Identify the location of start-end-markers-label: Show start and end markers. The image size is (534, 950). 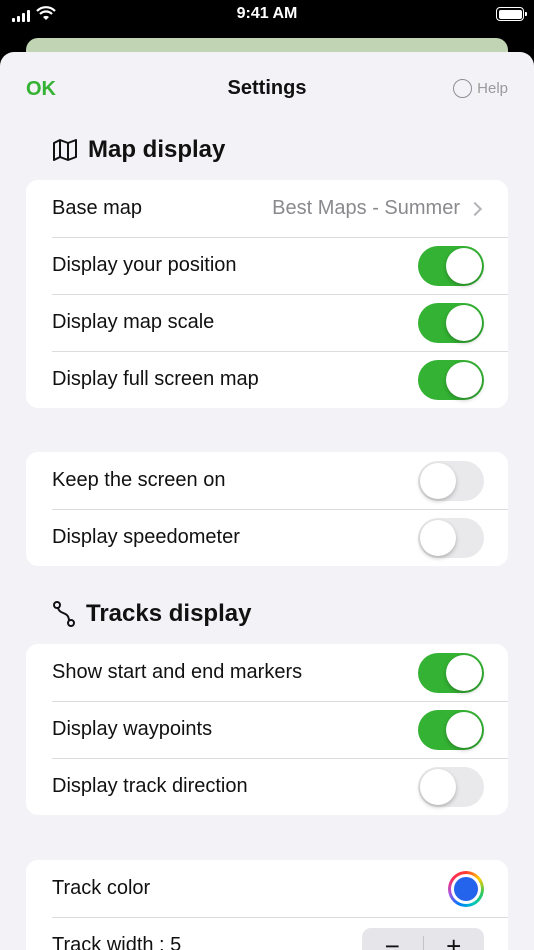
(177, 672).